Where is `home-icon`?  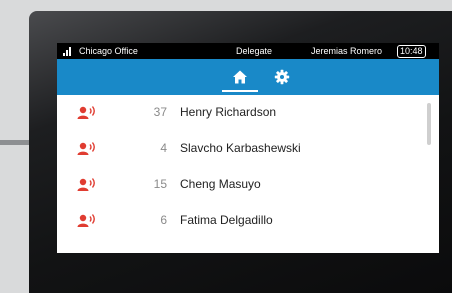
home-icon is located at coordinates (240, 77).